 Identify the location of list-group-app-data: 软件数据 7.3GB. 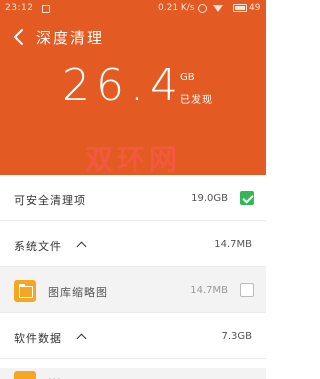
(133, 336).